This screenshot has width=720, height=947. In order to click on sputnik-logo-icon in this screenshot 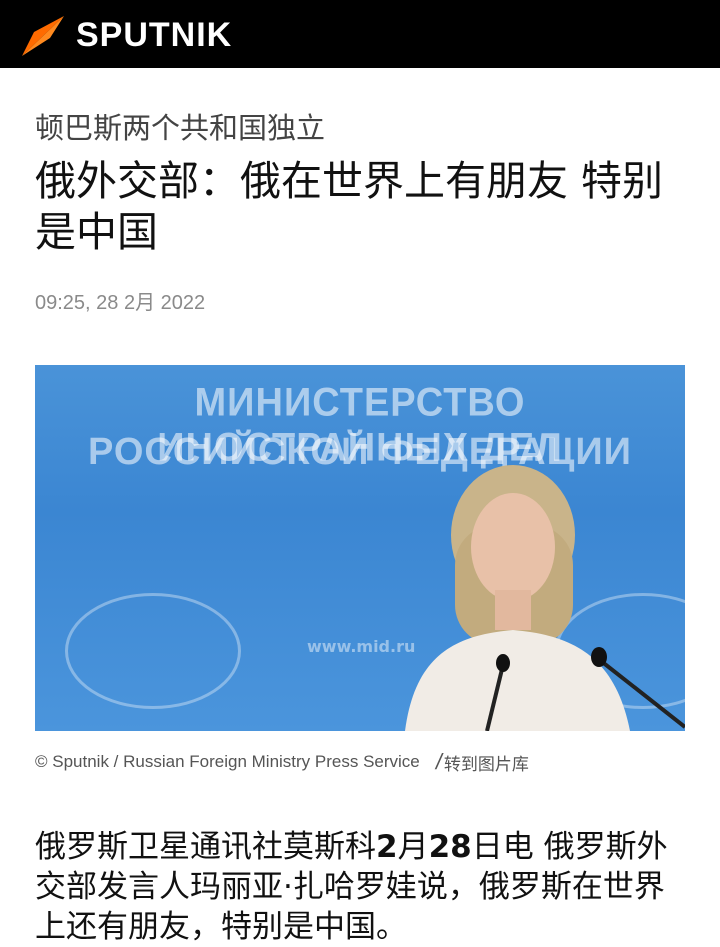, I will do `click(43, 36)`.